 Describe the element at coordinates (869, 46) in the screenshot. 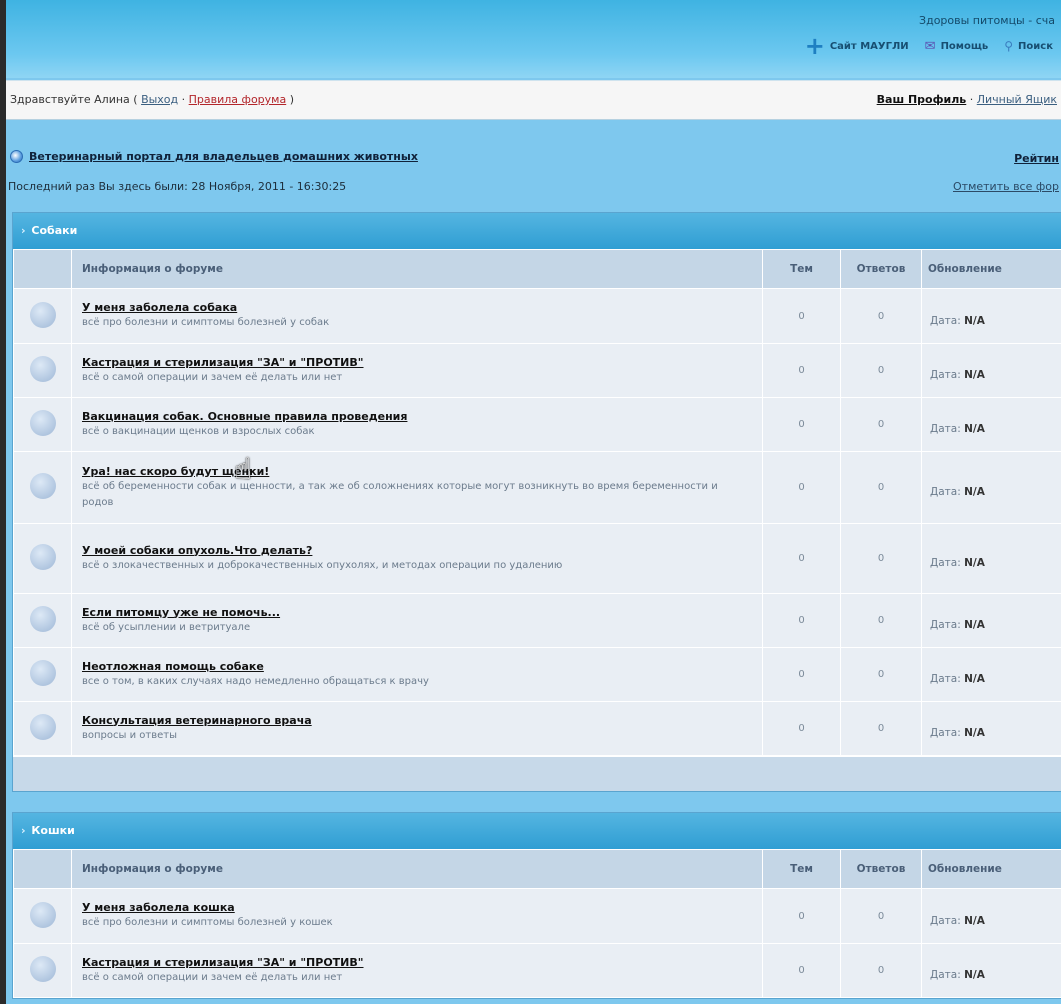

I see `site-link-label: Сайт МАУГЛИ` at that location.